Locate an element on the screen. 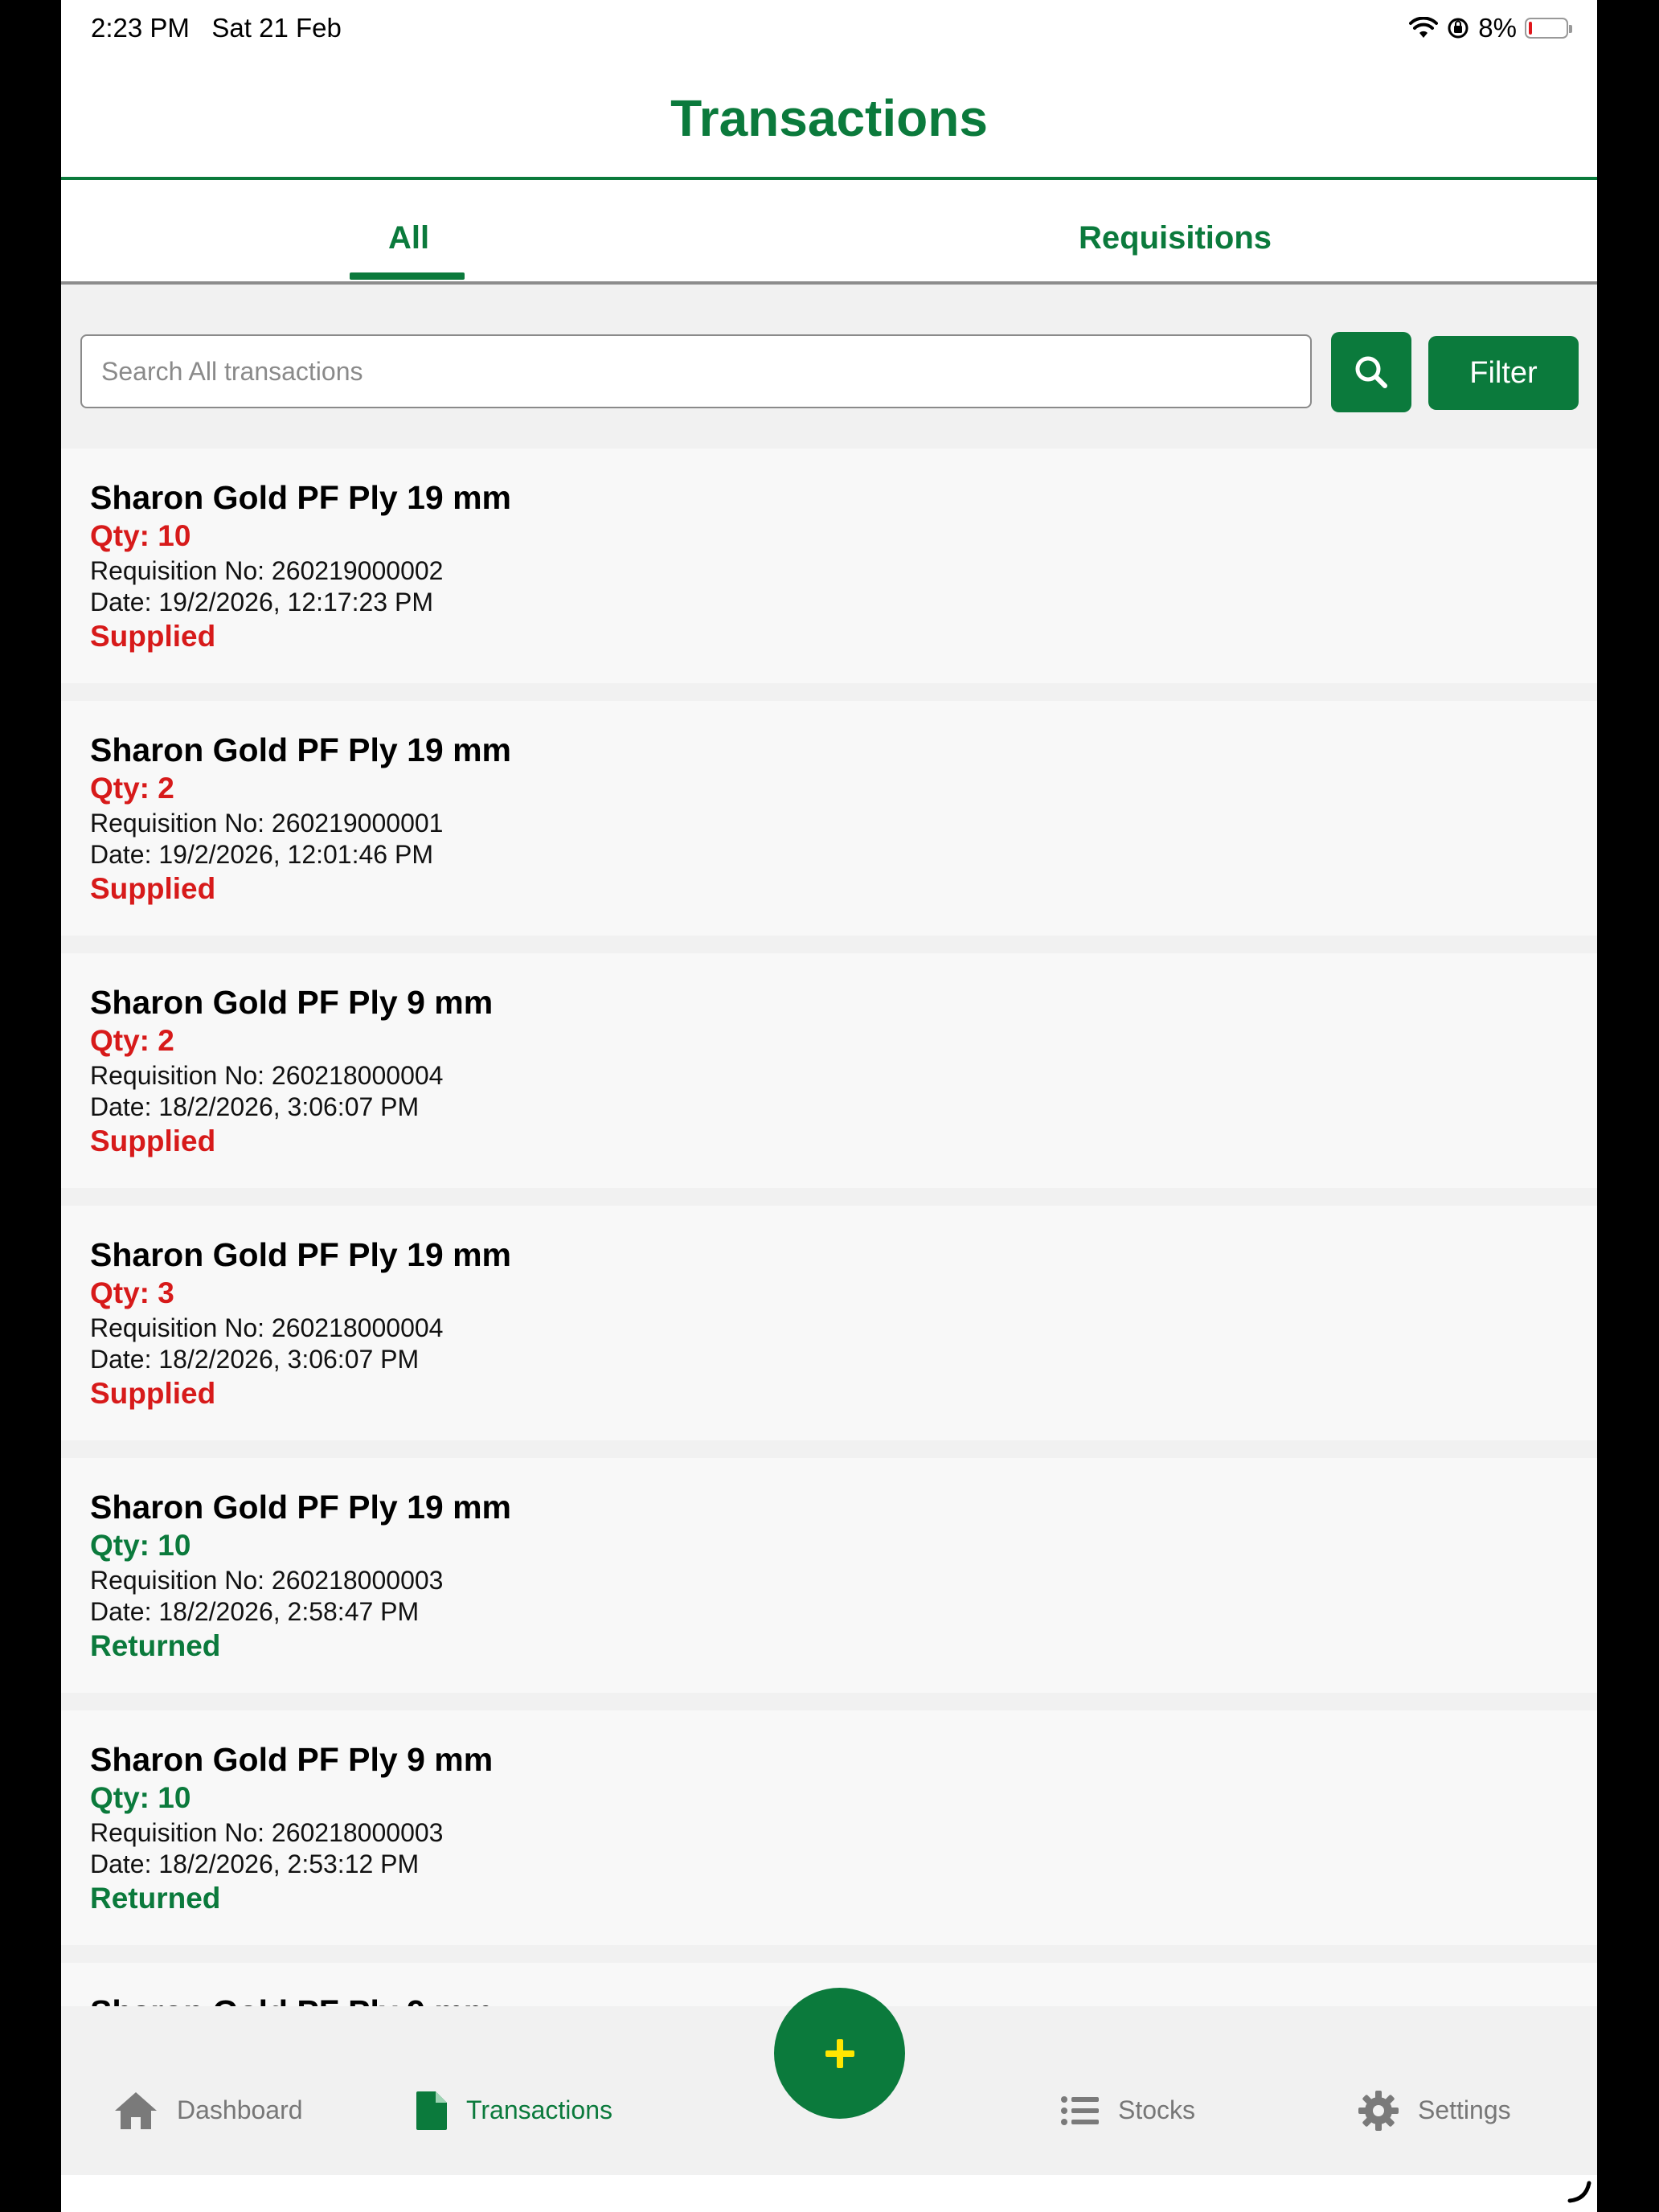 The height and width of the screenshot is (2212, 1659). tab-bar: All Requisitions is located at coordinates (829, 232).